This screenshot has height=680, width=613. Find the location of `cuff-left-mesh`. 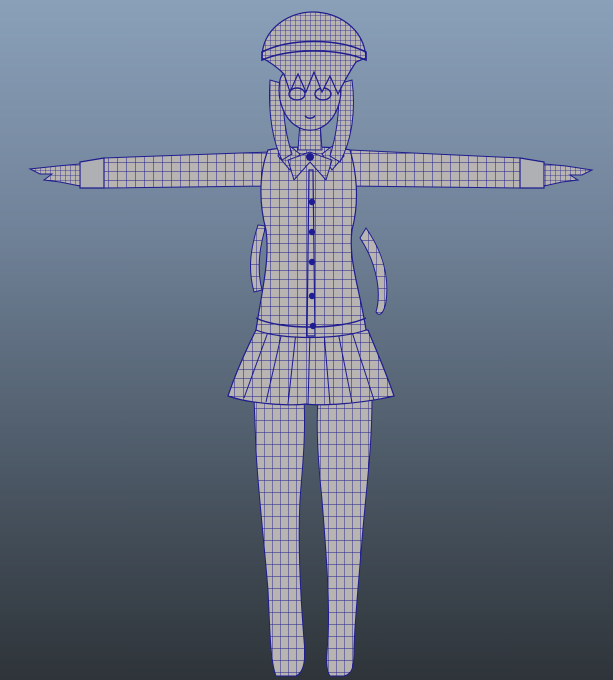

cuff-left-mesh is located at coordinates (92, 173).